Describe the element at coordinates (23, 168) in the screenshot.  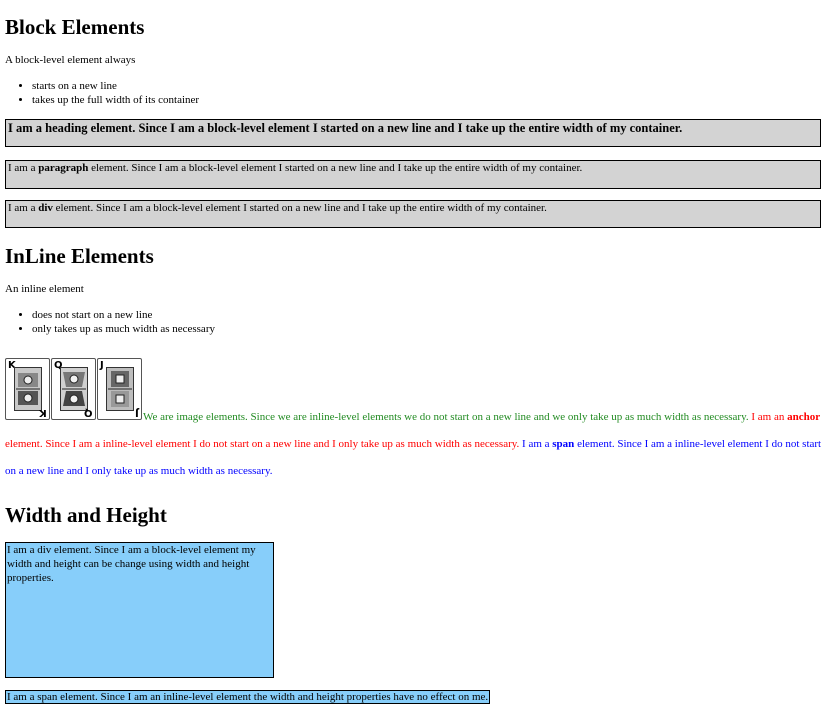
I see `paragraph-text-pre: I am a` at that location.